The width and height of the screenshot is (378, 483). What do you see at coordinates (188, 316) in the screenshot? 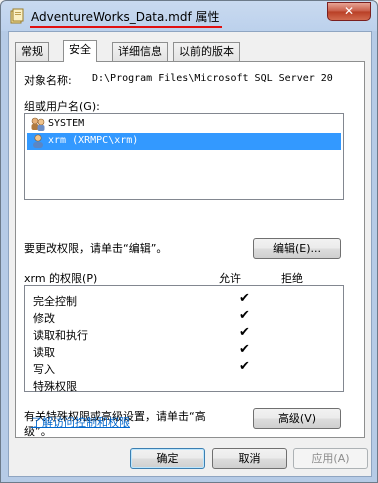
I see `permission-row: 修改 ✔` at bounding box center [188, 316].